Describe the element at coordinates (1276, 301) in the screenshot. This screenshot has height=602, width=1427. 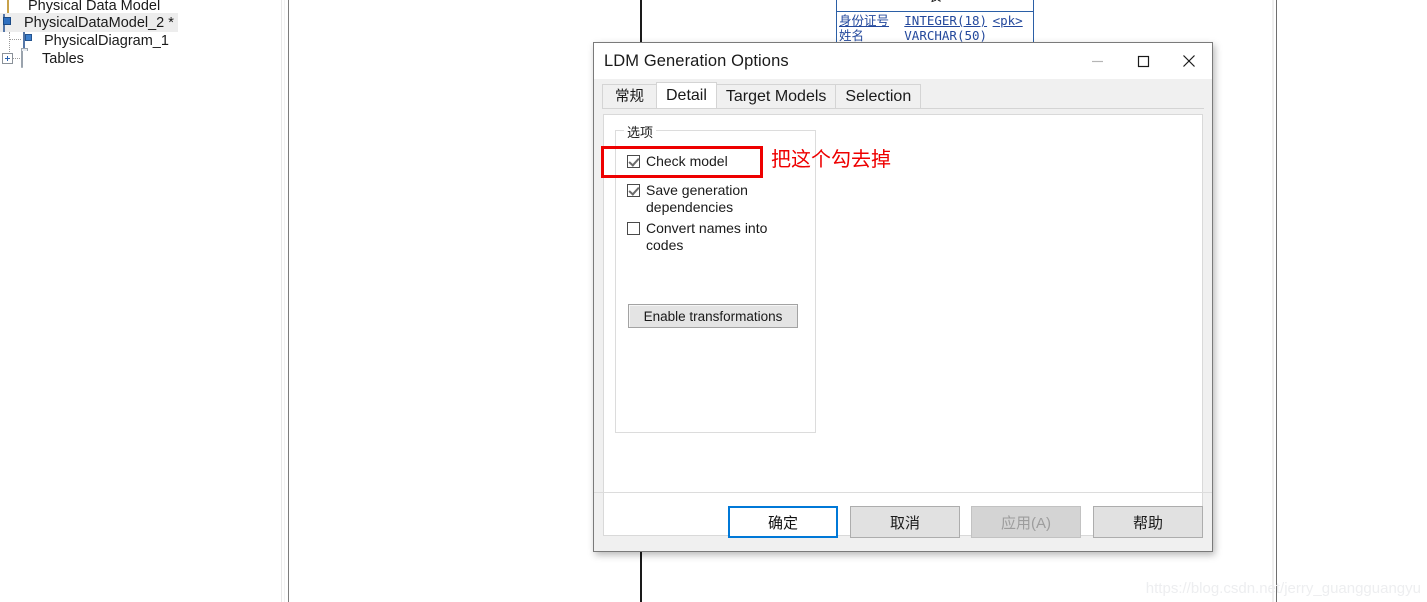
I see `right-panel-divider` at that location.